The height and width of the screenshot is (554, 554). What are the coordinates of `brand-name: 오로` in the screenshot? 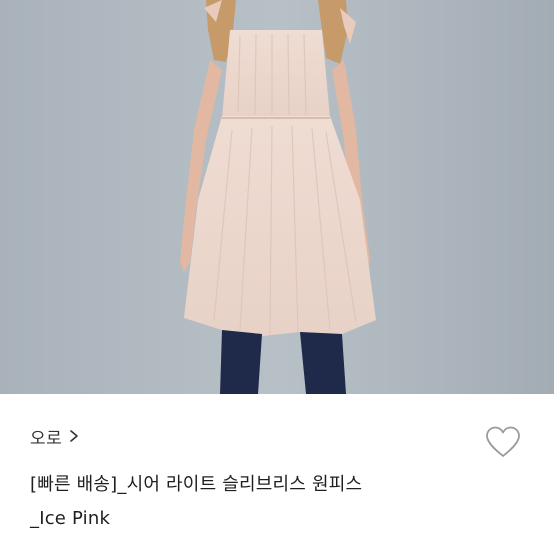 It's located at (46, 438).